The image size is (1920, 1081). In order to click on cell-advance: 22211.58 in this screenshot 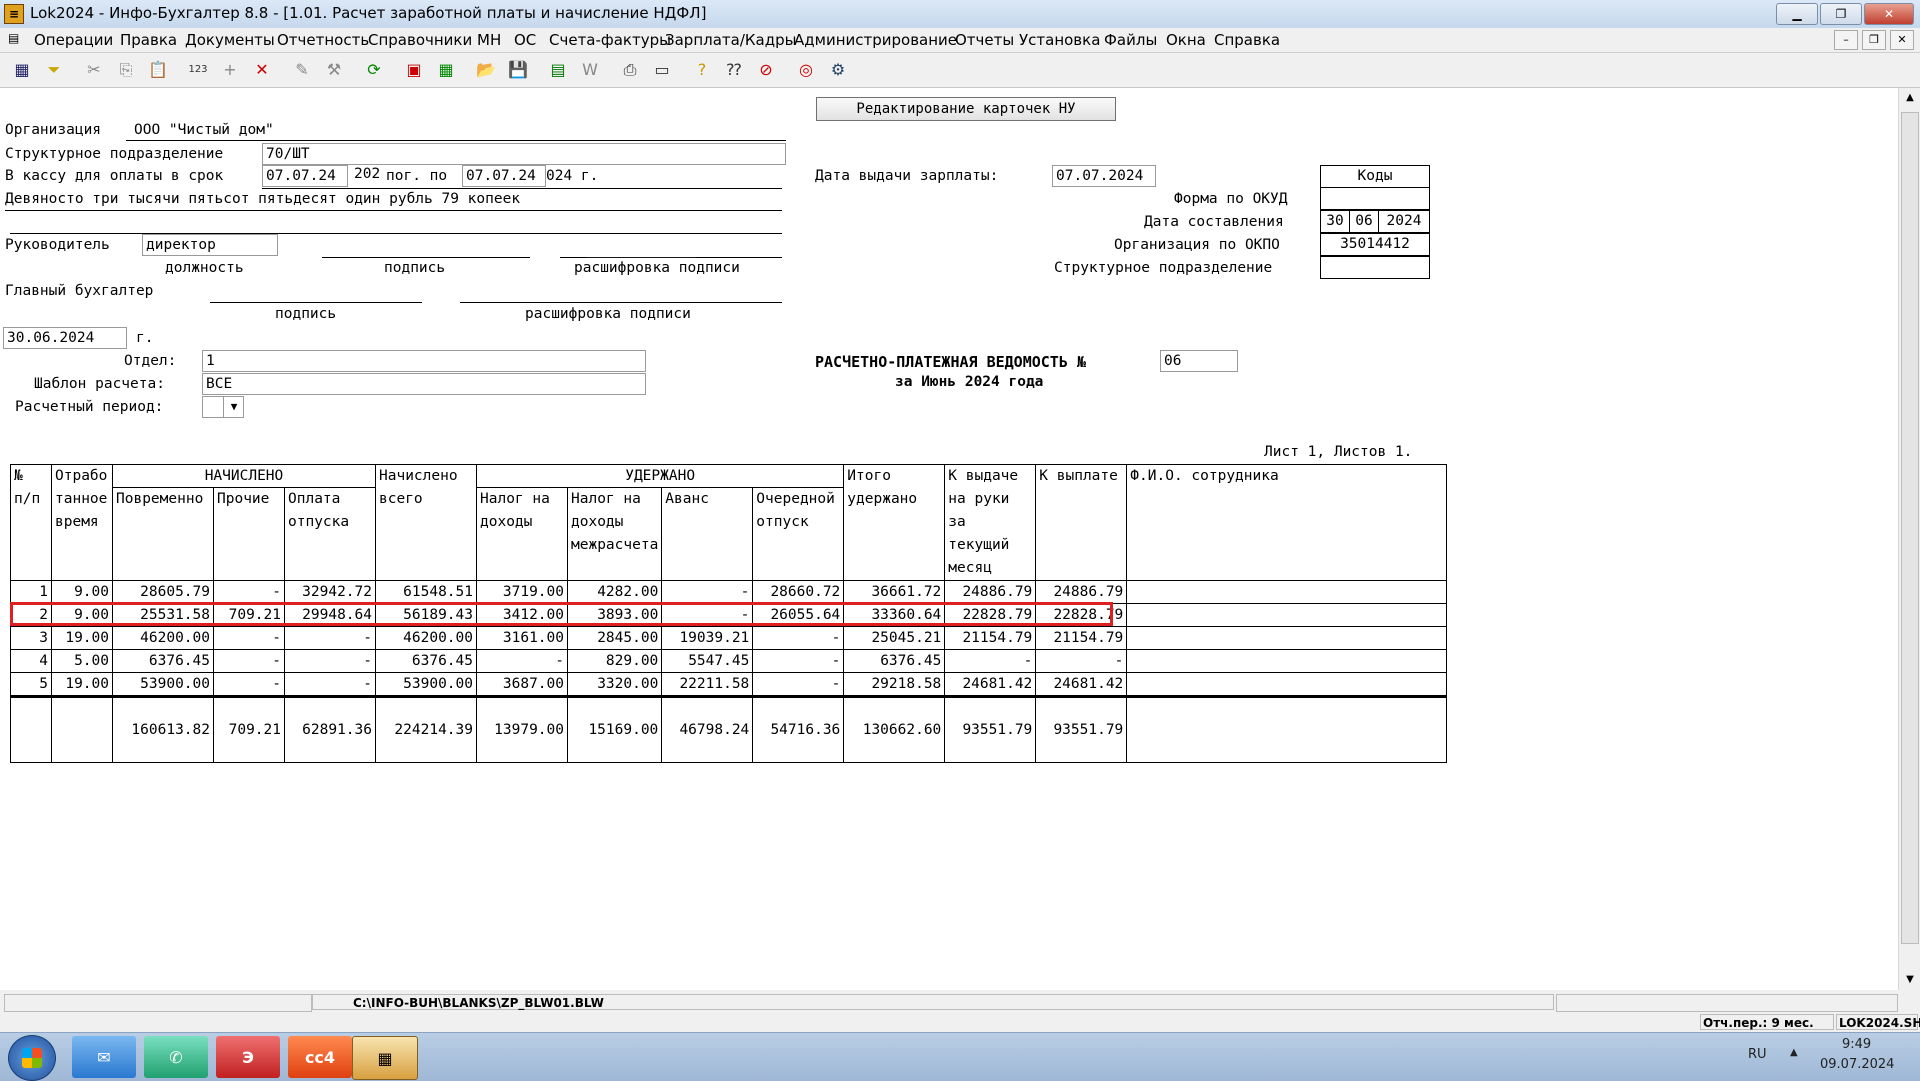, I will do `click(707, 684)`.